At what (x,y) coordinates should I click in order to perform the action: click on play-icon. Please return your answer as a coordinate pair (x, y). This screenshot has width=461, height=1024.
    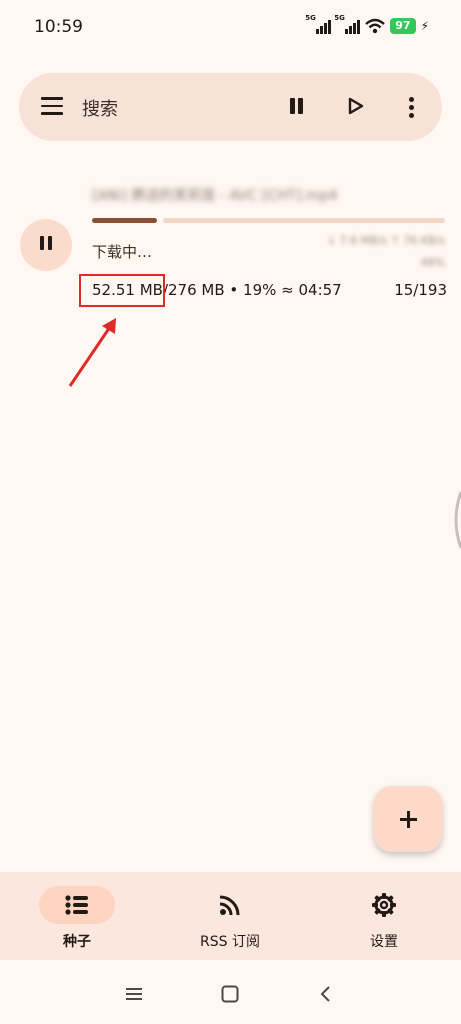
    Looking at the image, I should click on (356, 106).